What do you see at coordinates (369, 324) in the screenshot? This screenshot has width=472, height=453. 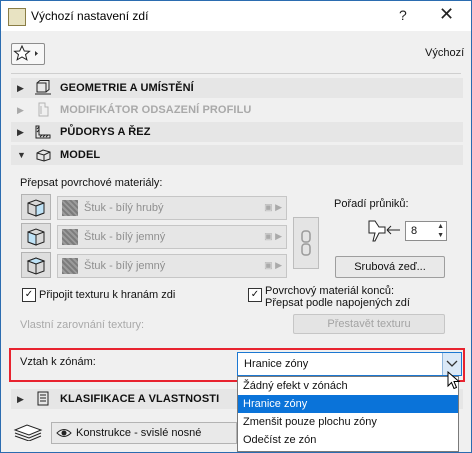 I see `reset-texture-button: Přestavět texturu` at bounding box center [369, 324].